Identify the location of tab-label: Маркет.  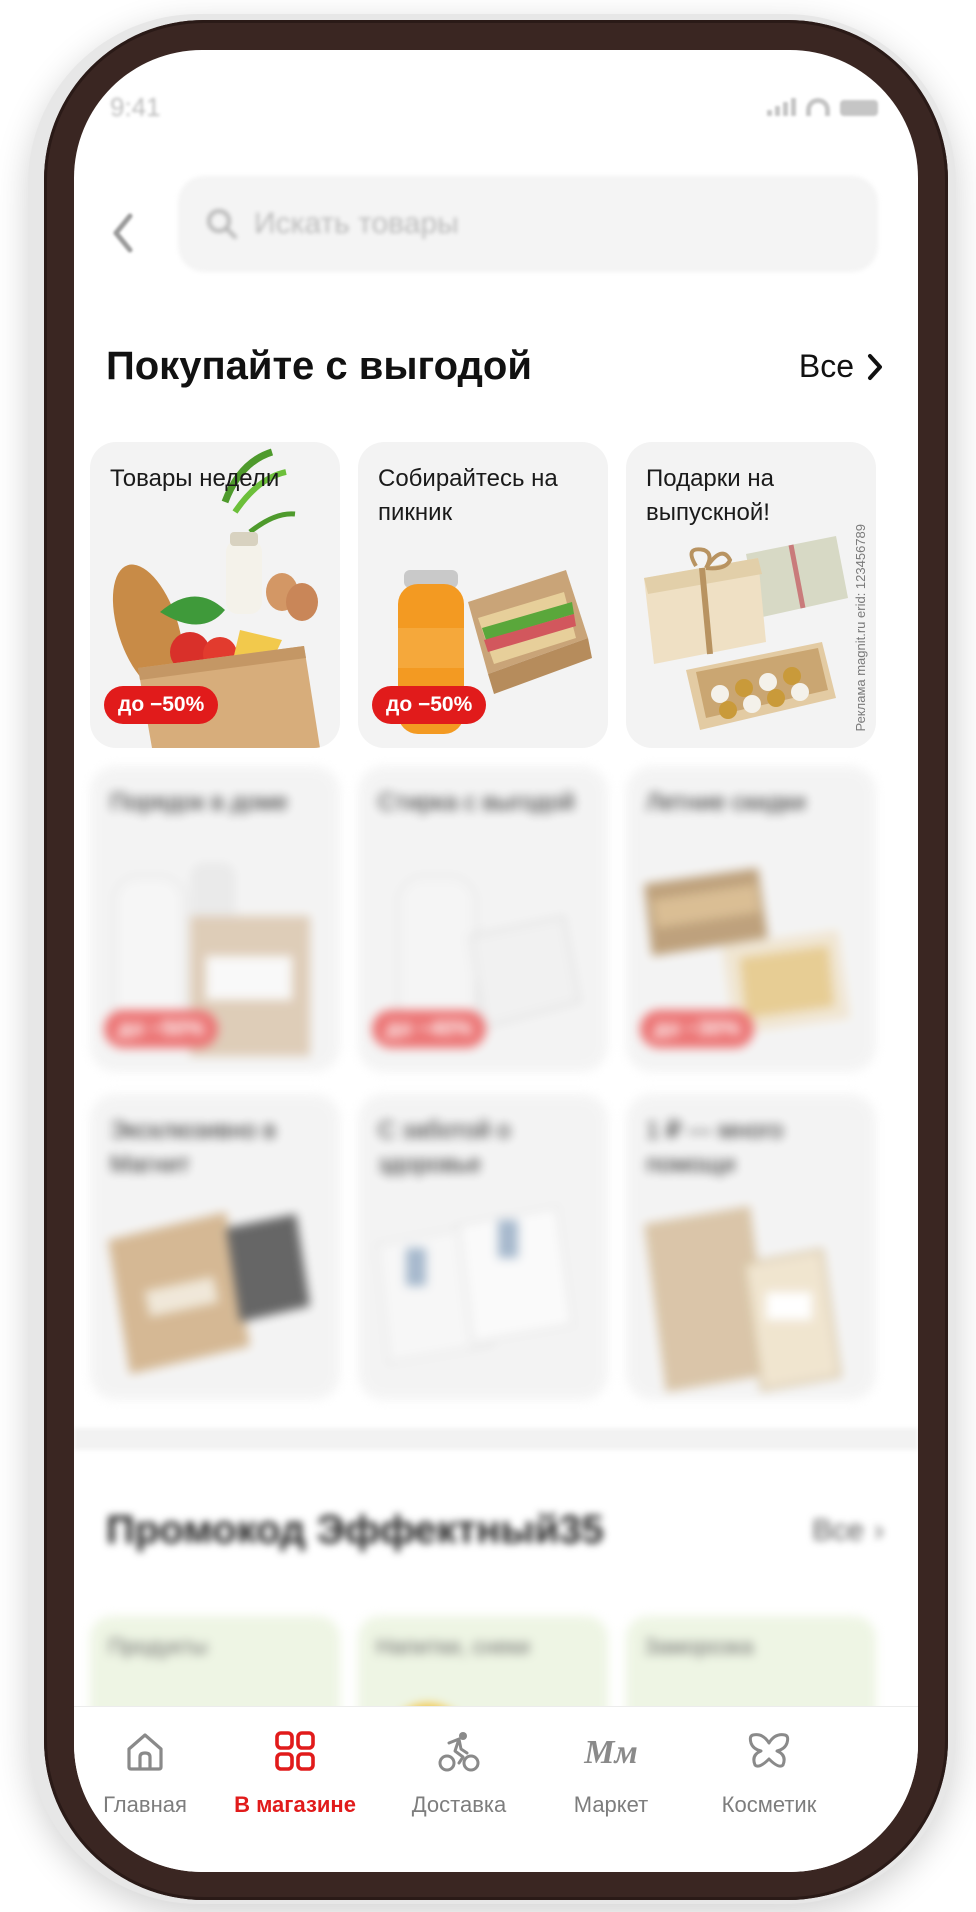
(611, 1804).